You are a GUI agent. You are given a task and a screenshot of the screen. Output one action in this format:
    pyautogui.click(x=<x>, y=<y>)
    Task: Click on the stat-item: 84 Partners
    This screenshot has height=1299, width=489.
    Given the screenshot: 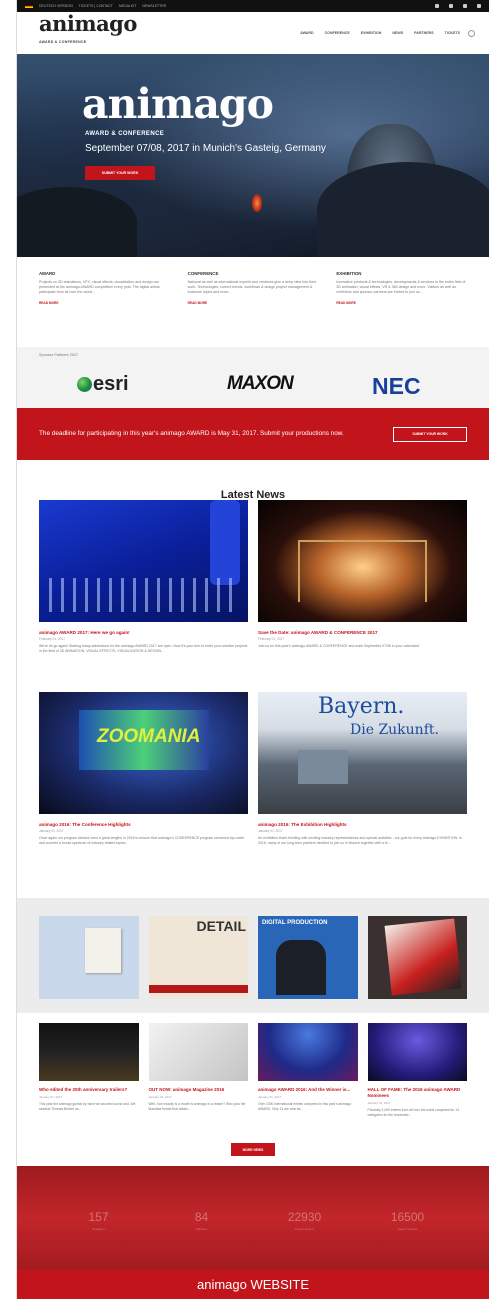 What is the action you would take?
    pyautogui.click(x=201, y=1240)
    